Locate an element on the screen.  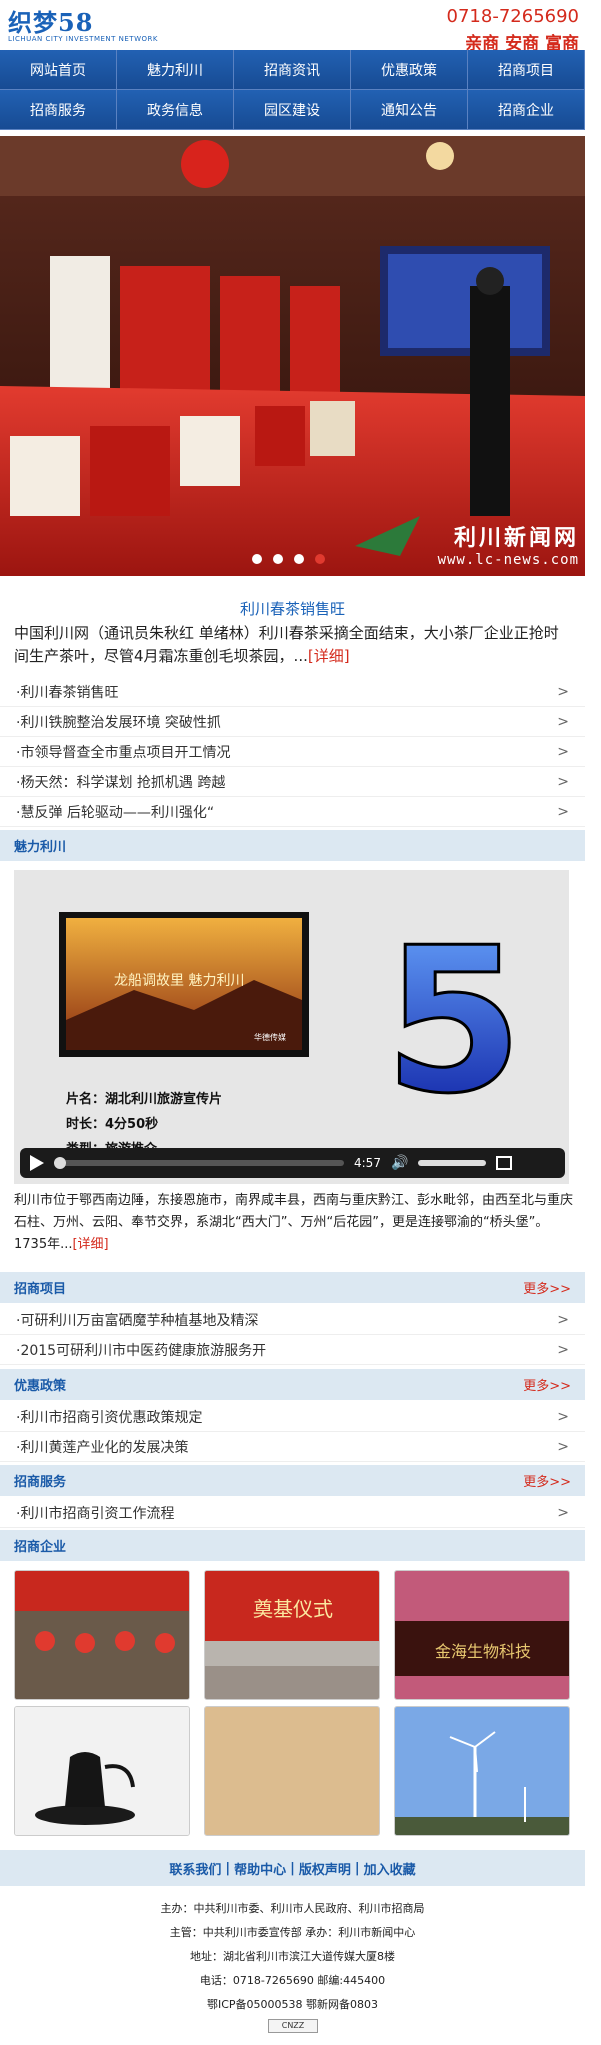
video-controls: 4:57 🔊 is located at coordinates (292, 1163).